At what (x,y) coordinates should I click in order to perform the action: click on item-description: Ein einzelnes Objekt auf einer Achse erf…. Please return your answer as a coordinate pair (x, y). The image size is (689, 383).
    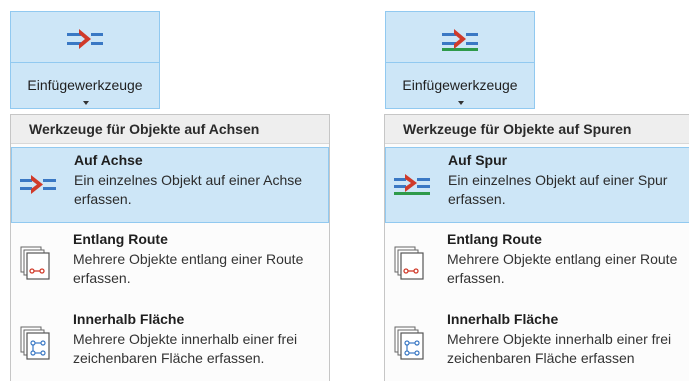
    Looking at the image, I should click on (188, 189).